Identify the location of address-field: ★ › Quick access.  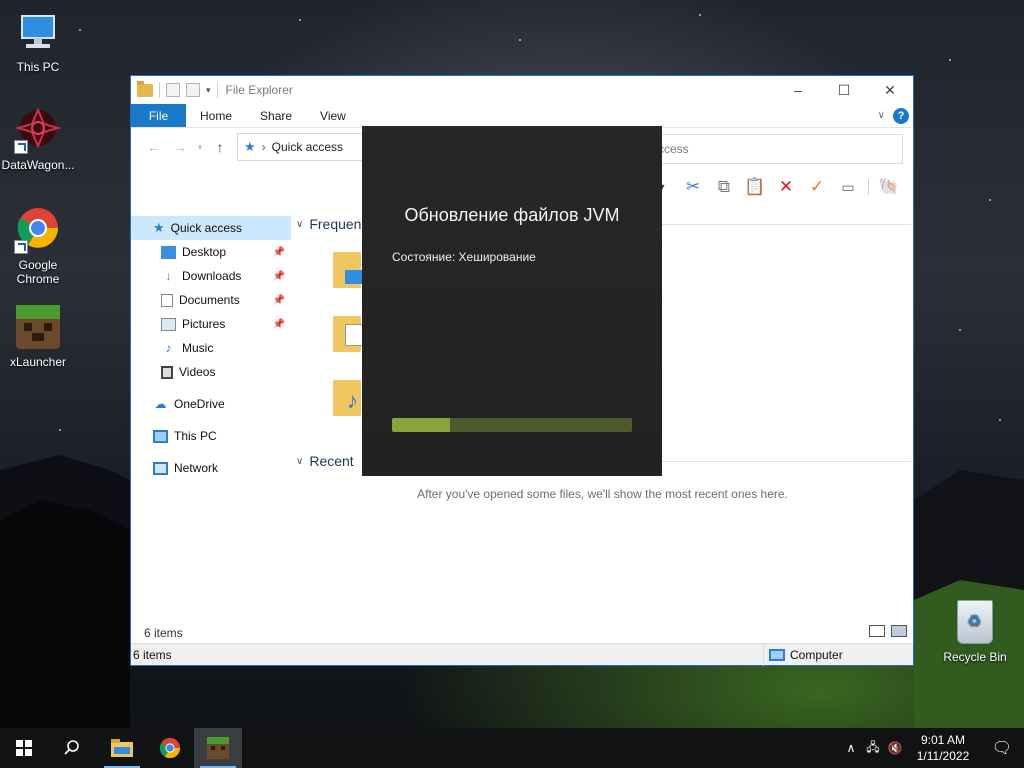
(300, 147).